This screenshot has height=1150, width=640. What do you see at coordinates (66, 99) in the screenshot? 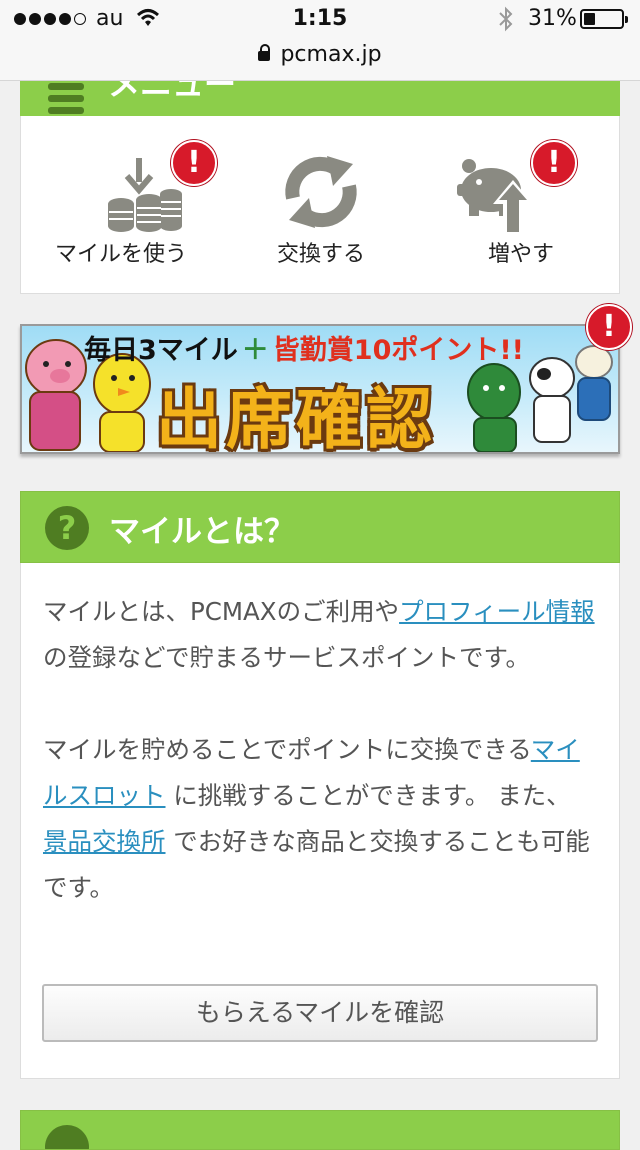
I see `menu-list-icon` at bounding box center [66, 99].